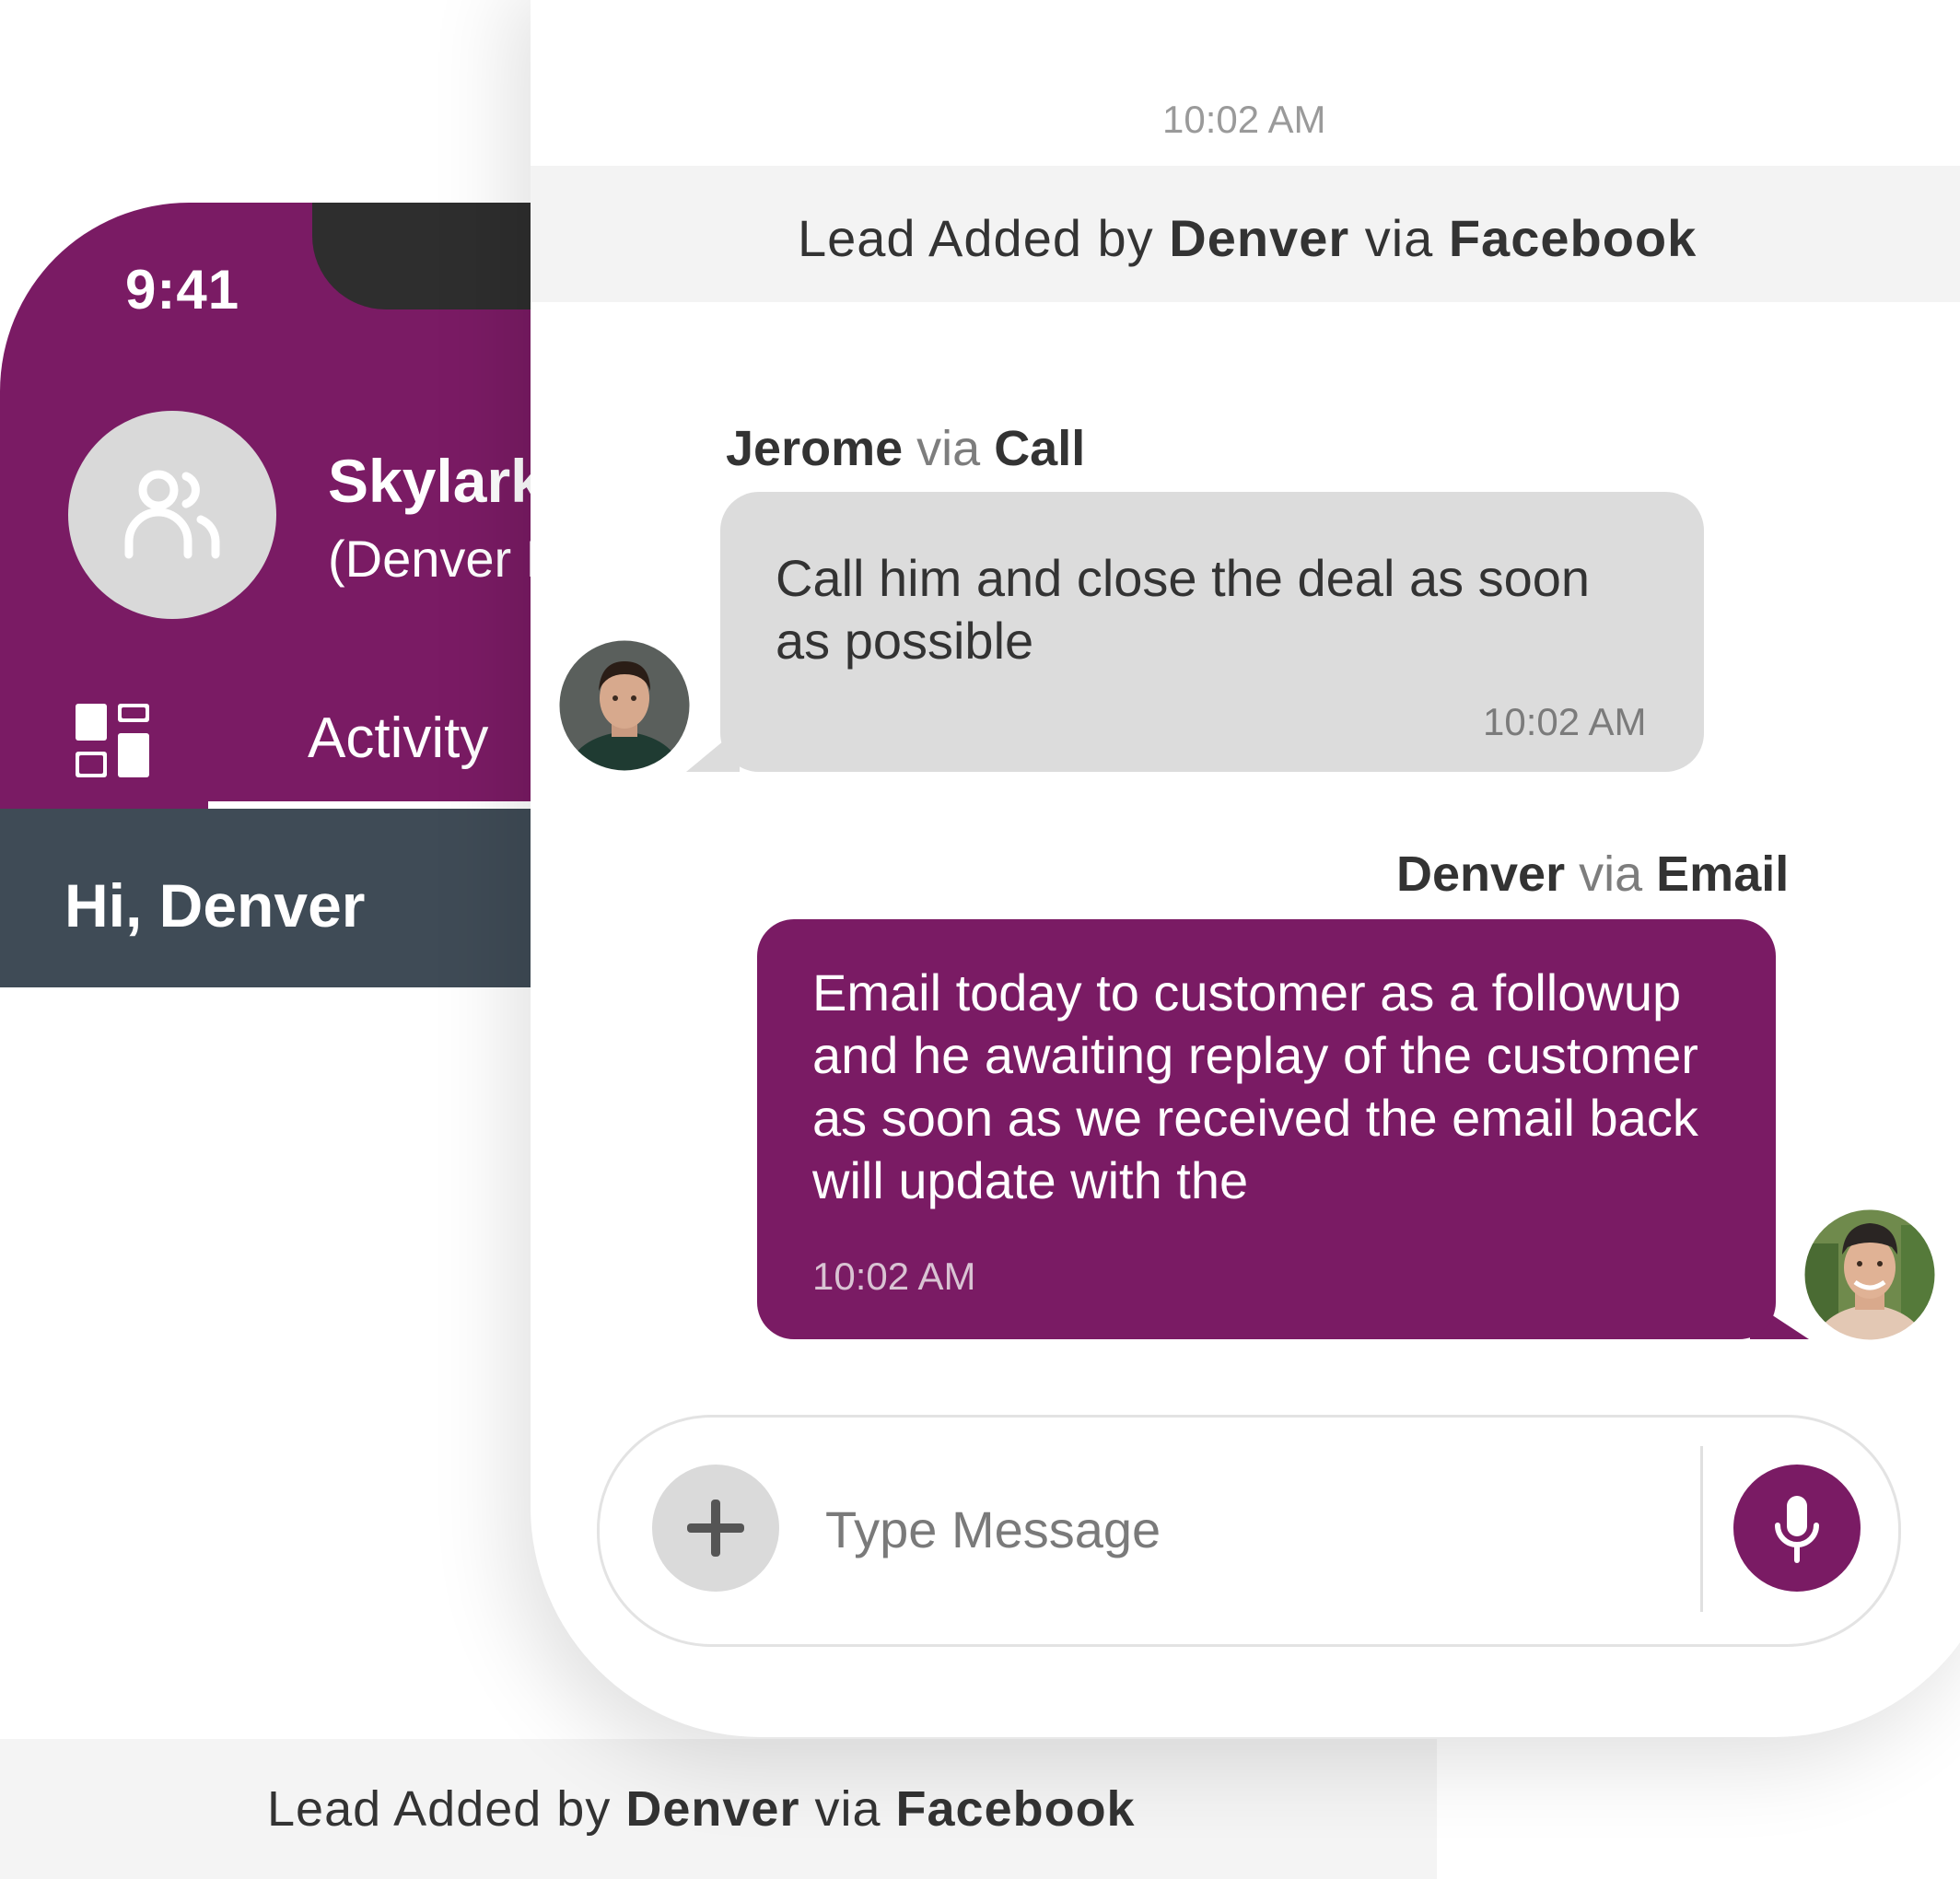 The height and width of the screenshot is (1879, 1960). Describe the element at coordinates (1040, 448) in the screenshot. I see `sender-channel: Call` at that location.